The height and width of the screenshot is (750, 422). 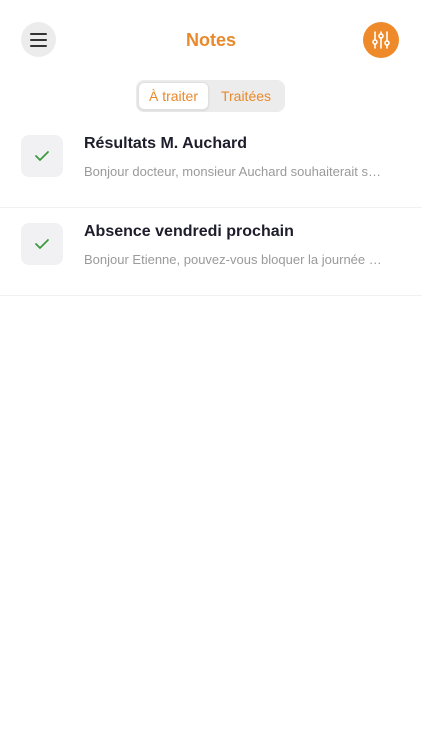 I want to click on filter-button, so click(x=381, y=40).